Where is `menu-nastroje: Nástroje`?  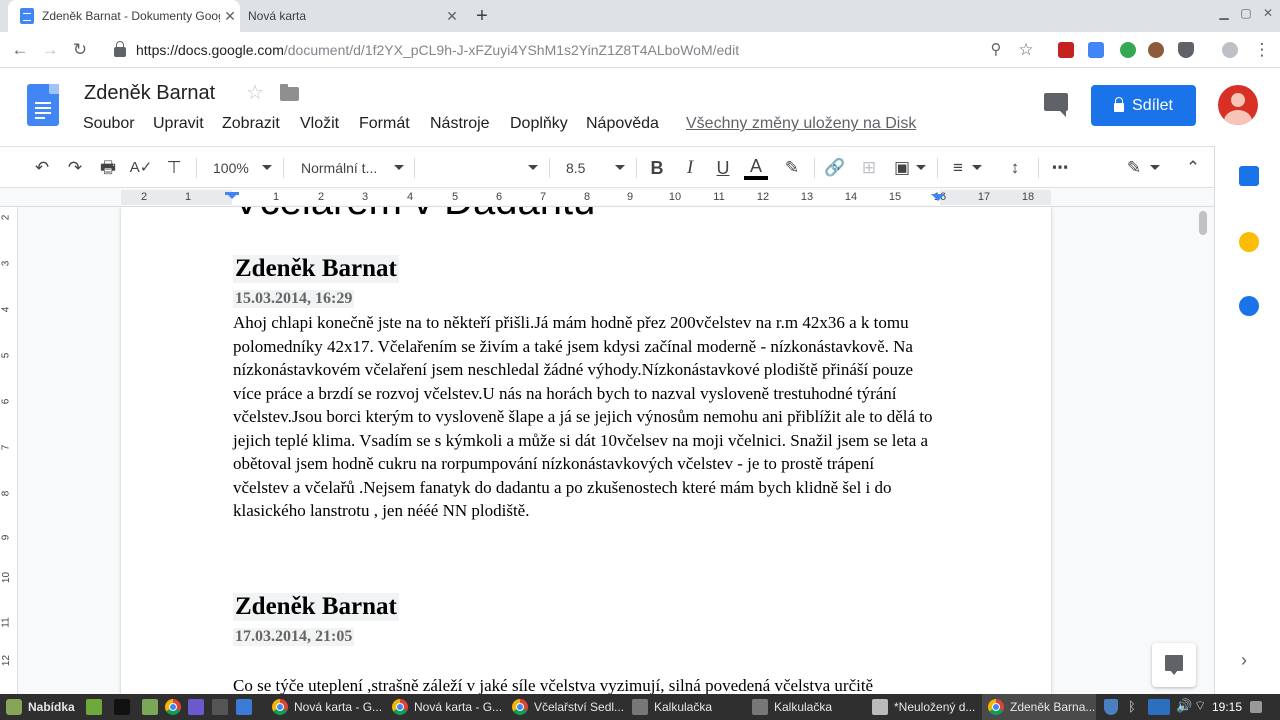 menu-nastroje: Nástroje is located at coordinates (460, 124).